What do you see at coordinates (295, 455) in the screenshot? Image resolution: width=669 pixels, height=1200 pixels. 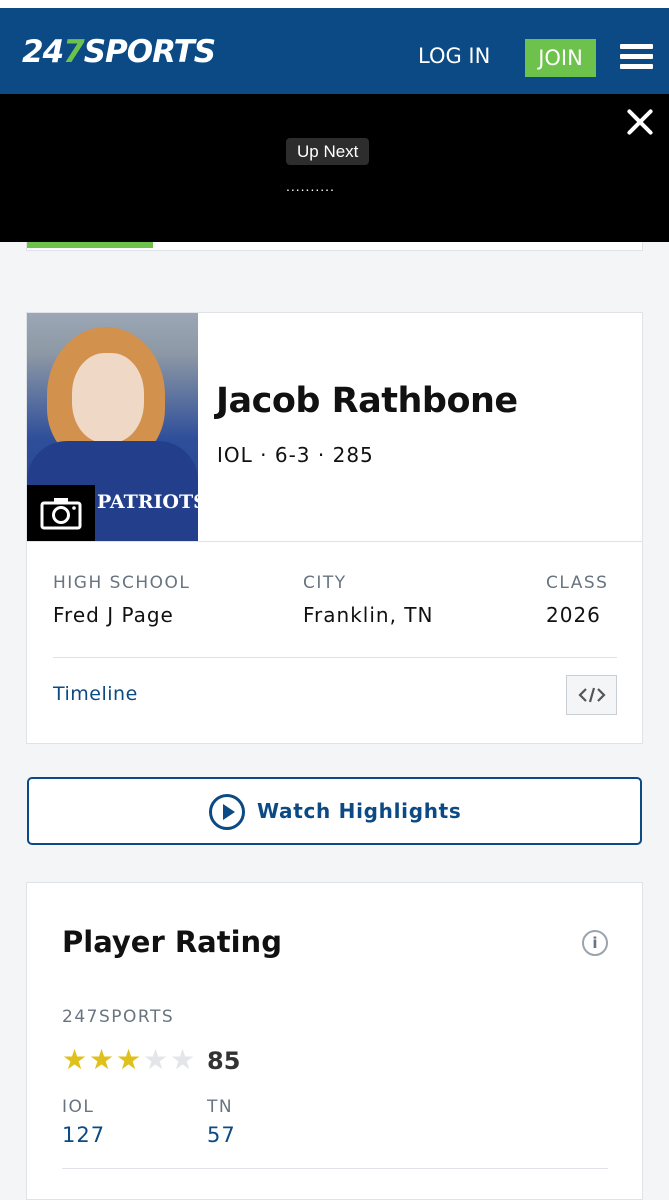 I see `player-position-size: IOL · 6-3 · 285` at bounding box center [295, 455].